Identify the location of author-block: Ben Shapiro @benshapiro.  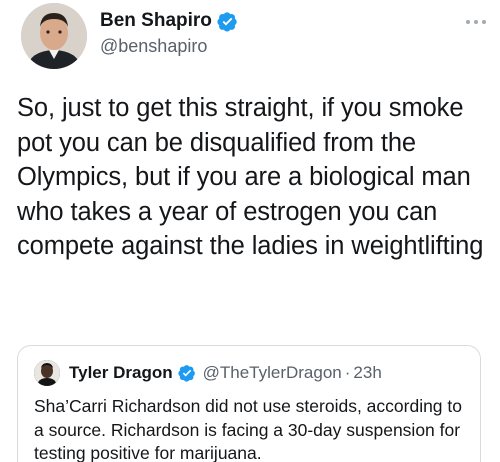
(169, 32).